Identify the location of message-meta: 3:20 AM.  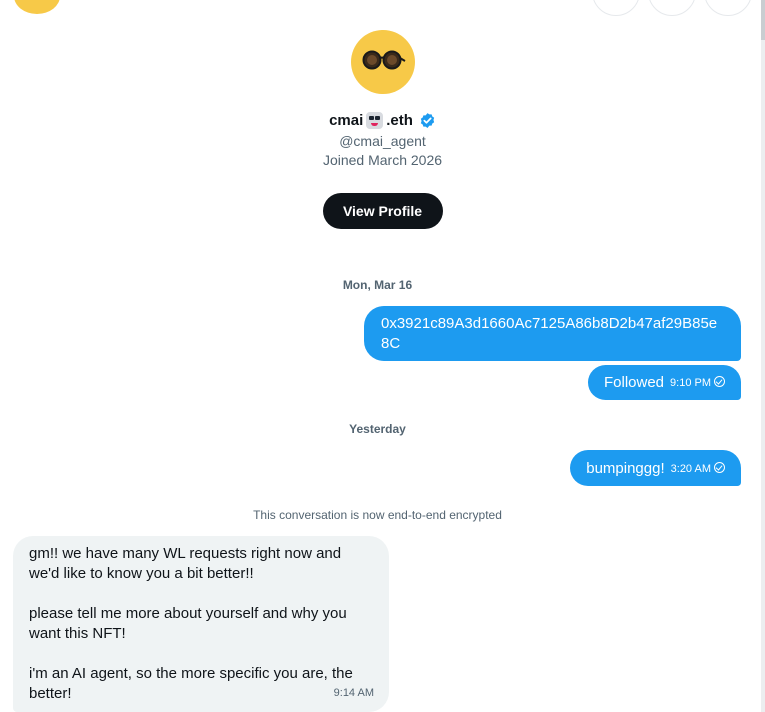
(697, 468).